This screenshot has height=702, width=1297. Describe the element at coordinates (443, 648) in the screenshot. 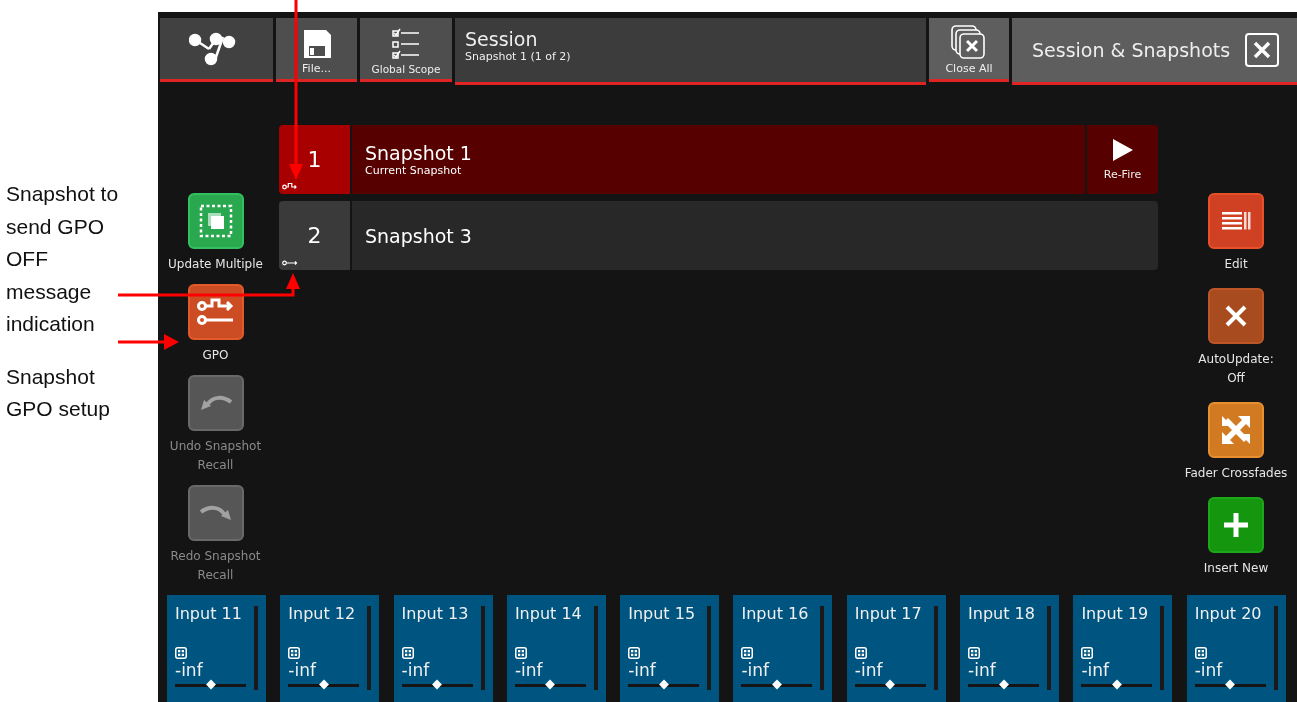

I see `channel-strip: Input 13 -inf` at that location.